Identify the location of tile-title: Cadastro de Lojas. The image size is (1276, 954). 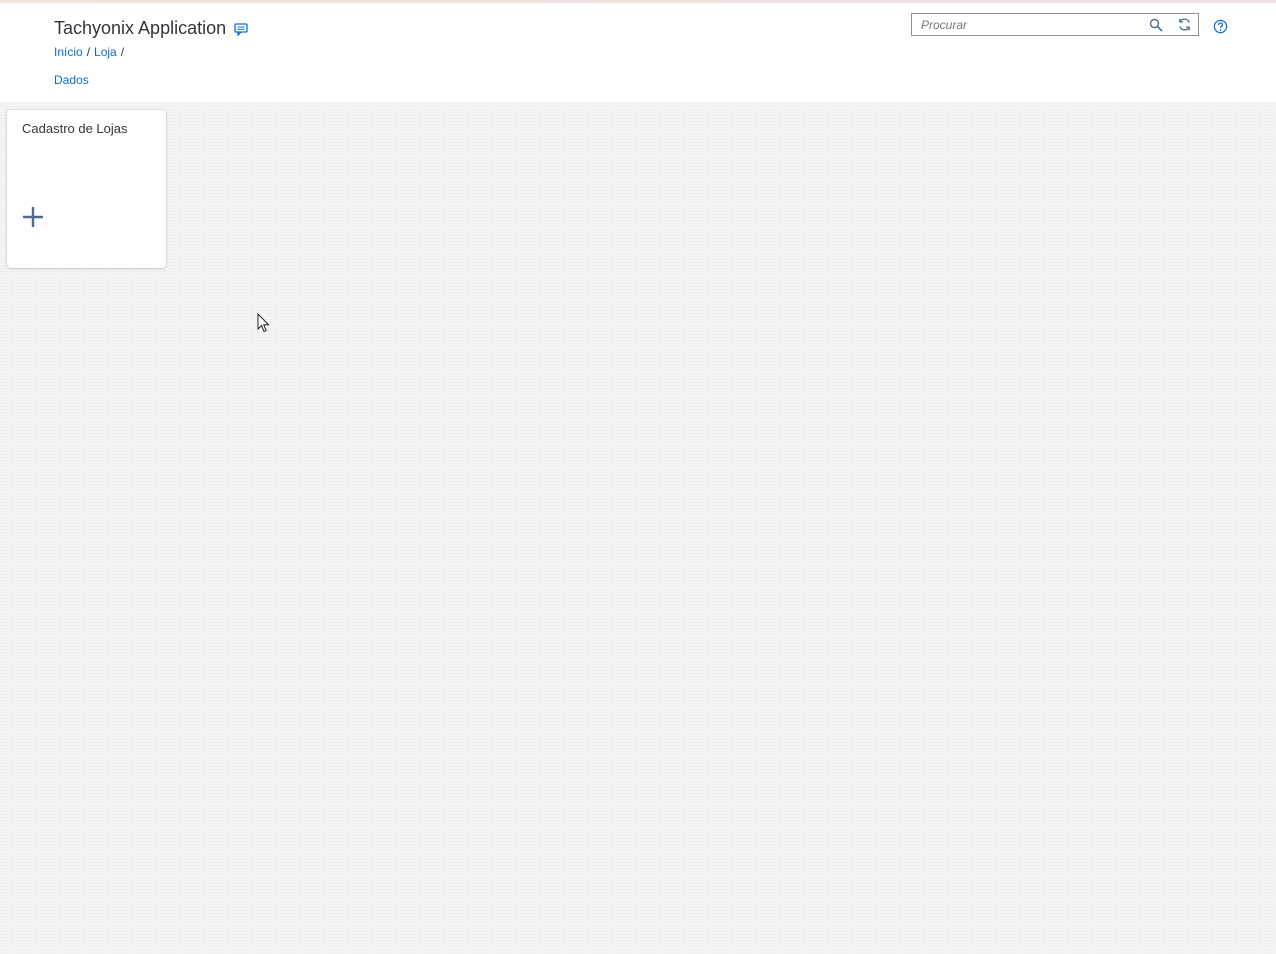
(75, 128).